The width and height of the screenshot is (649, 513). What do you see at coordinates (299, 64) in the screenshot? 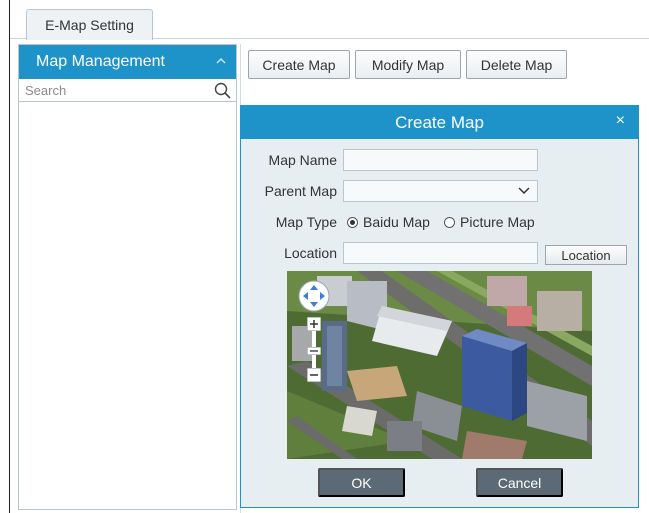
I see `create-map-button: Create Map` at bounding box center [299, 64].